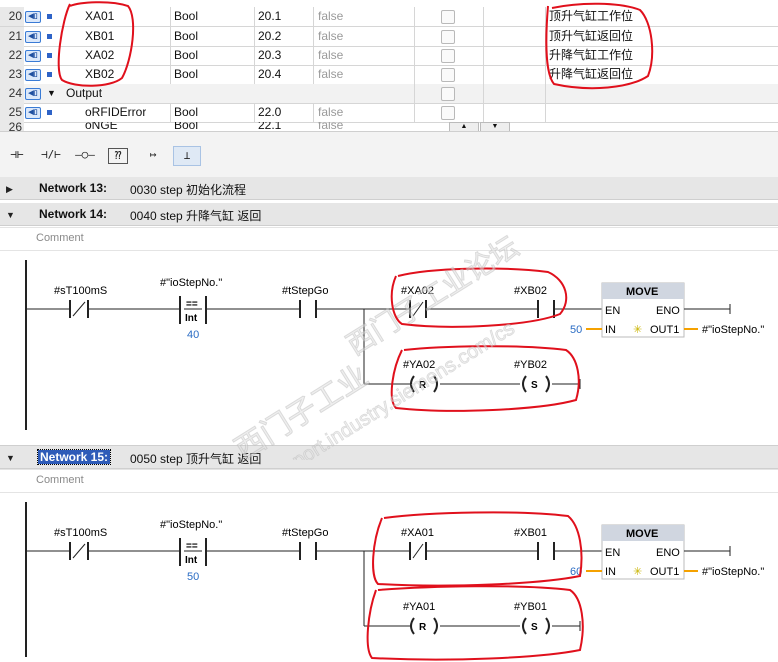  What do you see at coordinates (73, 188) in the screenshot?
I see `network-label: Network 13:` at bounding box center [73, 188].